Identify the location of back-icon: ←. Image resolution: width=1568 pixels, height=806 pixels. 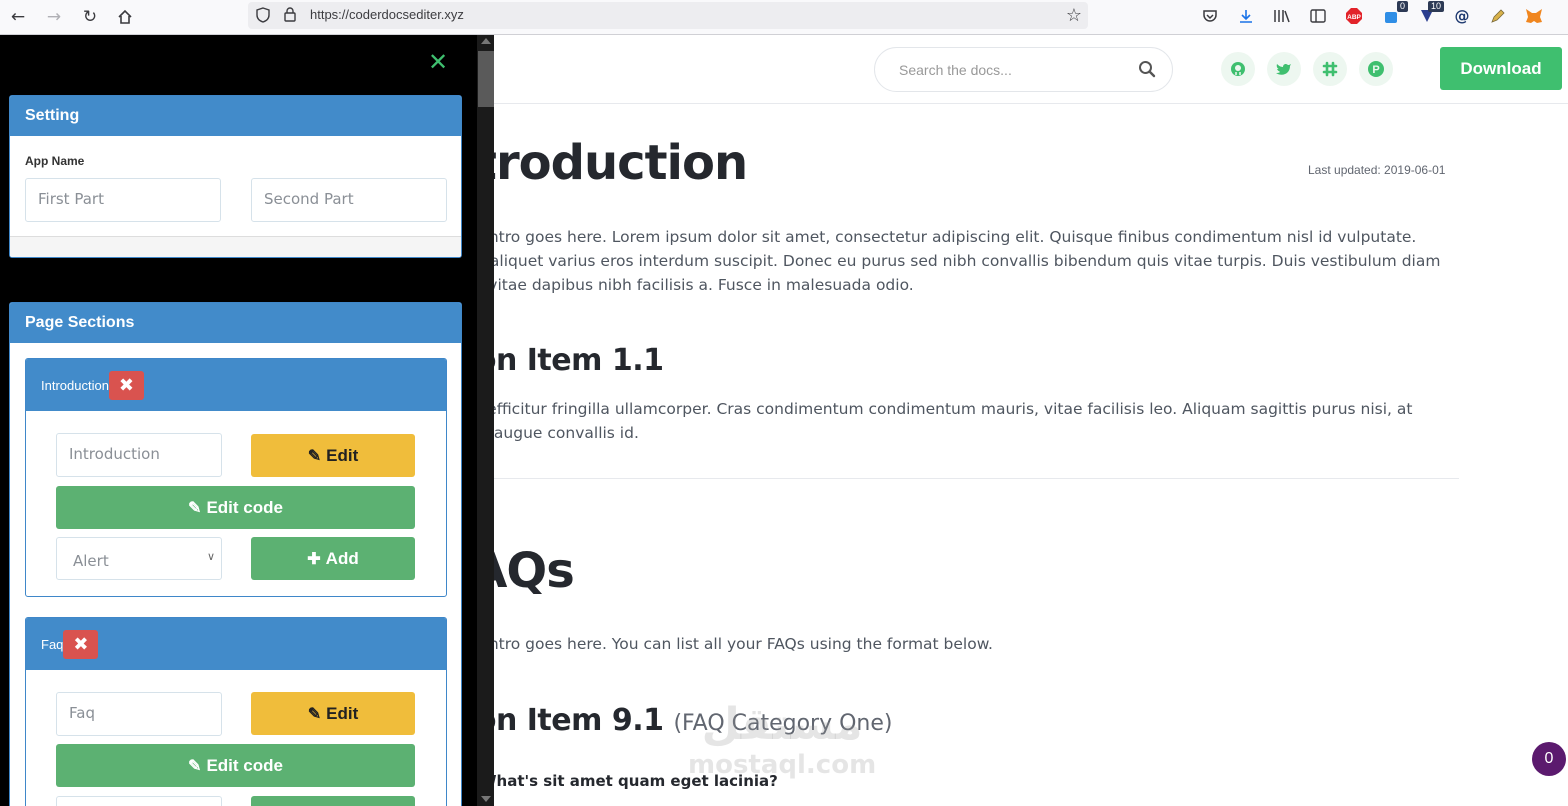
(18, 17).